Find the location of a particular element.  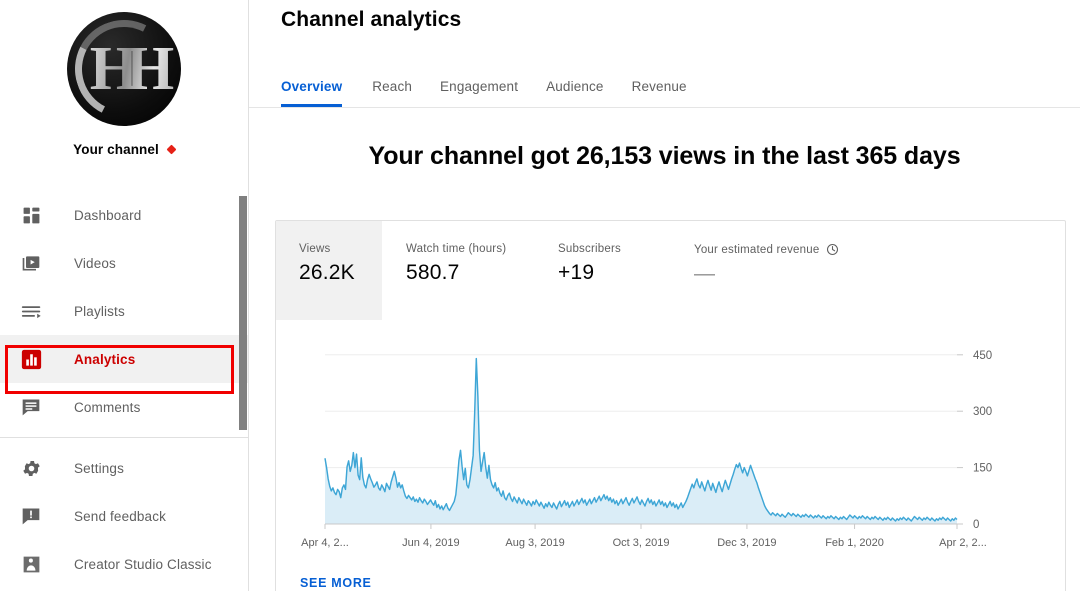

chart-y-tick-labels: 0 150 300 450 is located at coordinates (982, 440).